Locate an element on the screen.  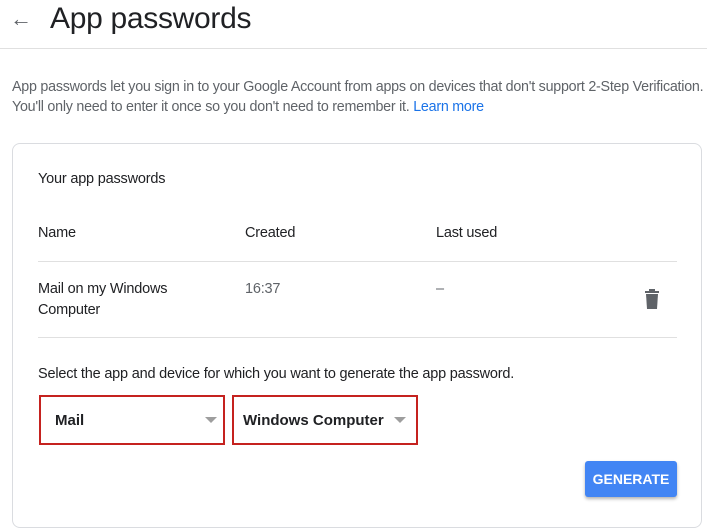
generate-button: GENERATE is located at coordinates (631, 479).